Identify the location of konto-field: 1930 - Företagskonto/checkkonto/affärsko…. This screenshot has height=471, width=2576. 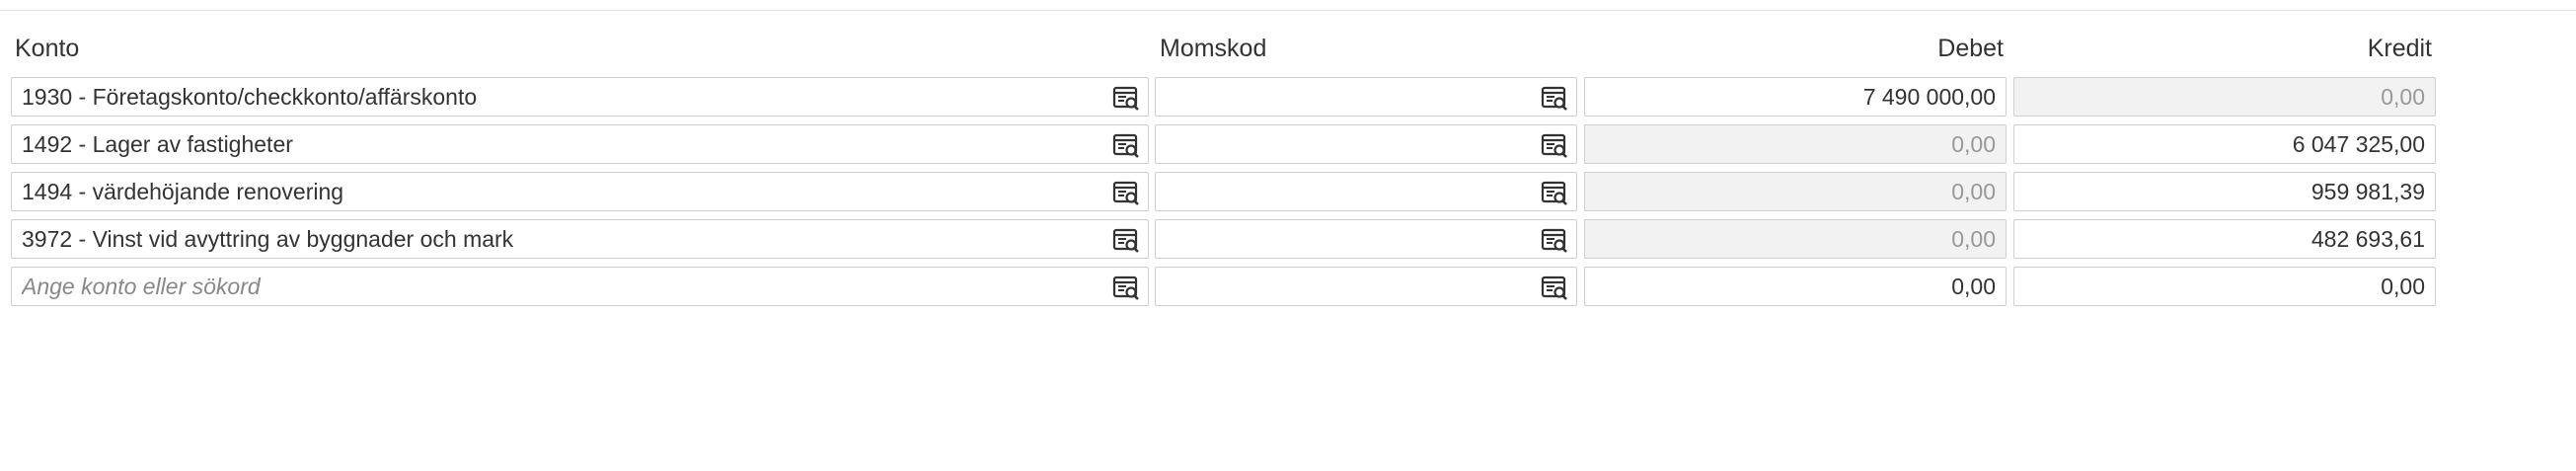
(580, 97).